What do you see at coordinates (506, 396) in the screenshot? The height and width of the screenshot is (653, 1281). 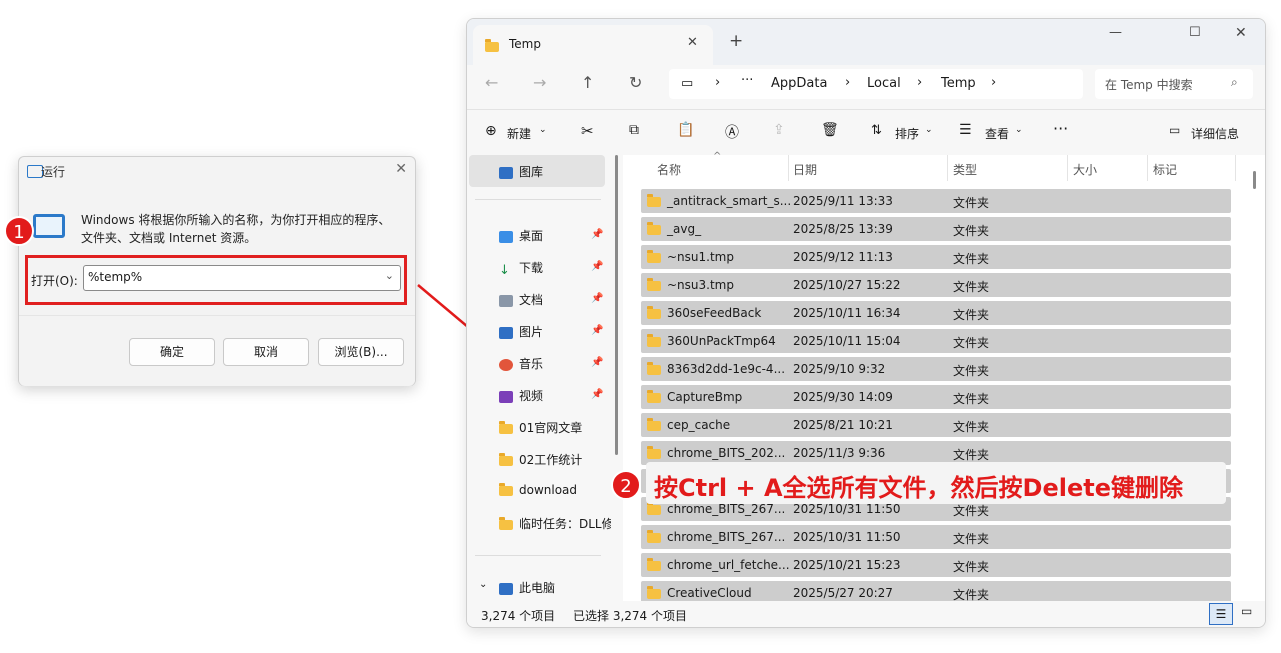 I see `video-icon` at bounding box center [506, 396].